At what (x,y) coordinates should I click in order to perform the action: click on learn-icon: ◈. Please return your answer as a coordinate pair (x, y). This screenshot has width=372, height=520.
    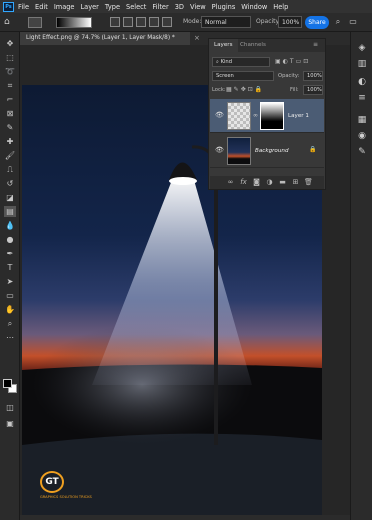
    Looking at the image, I should click on (362, 48).